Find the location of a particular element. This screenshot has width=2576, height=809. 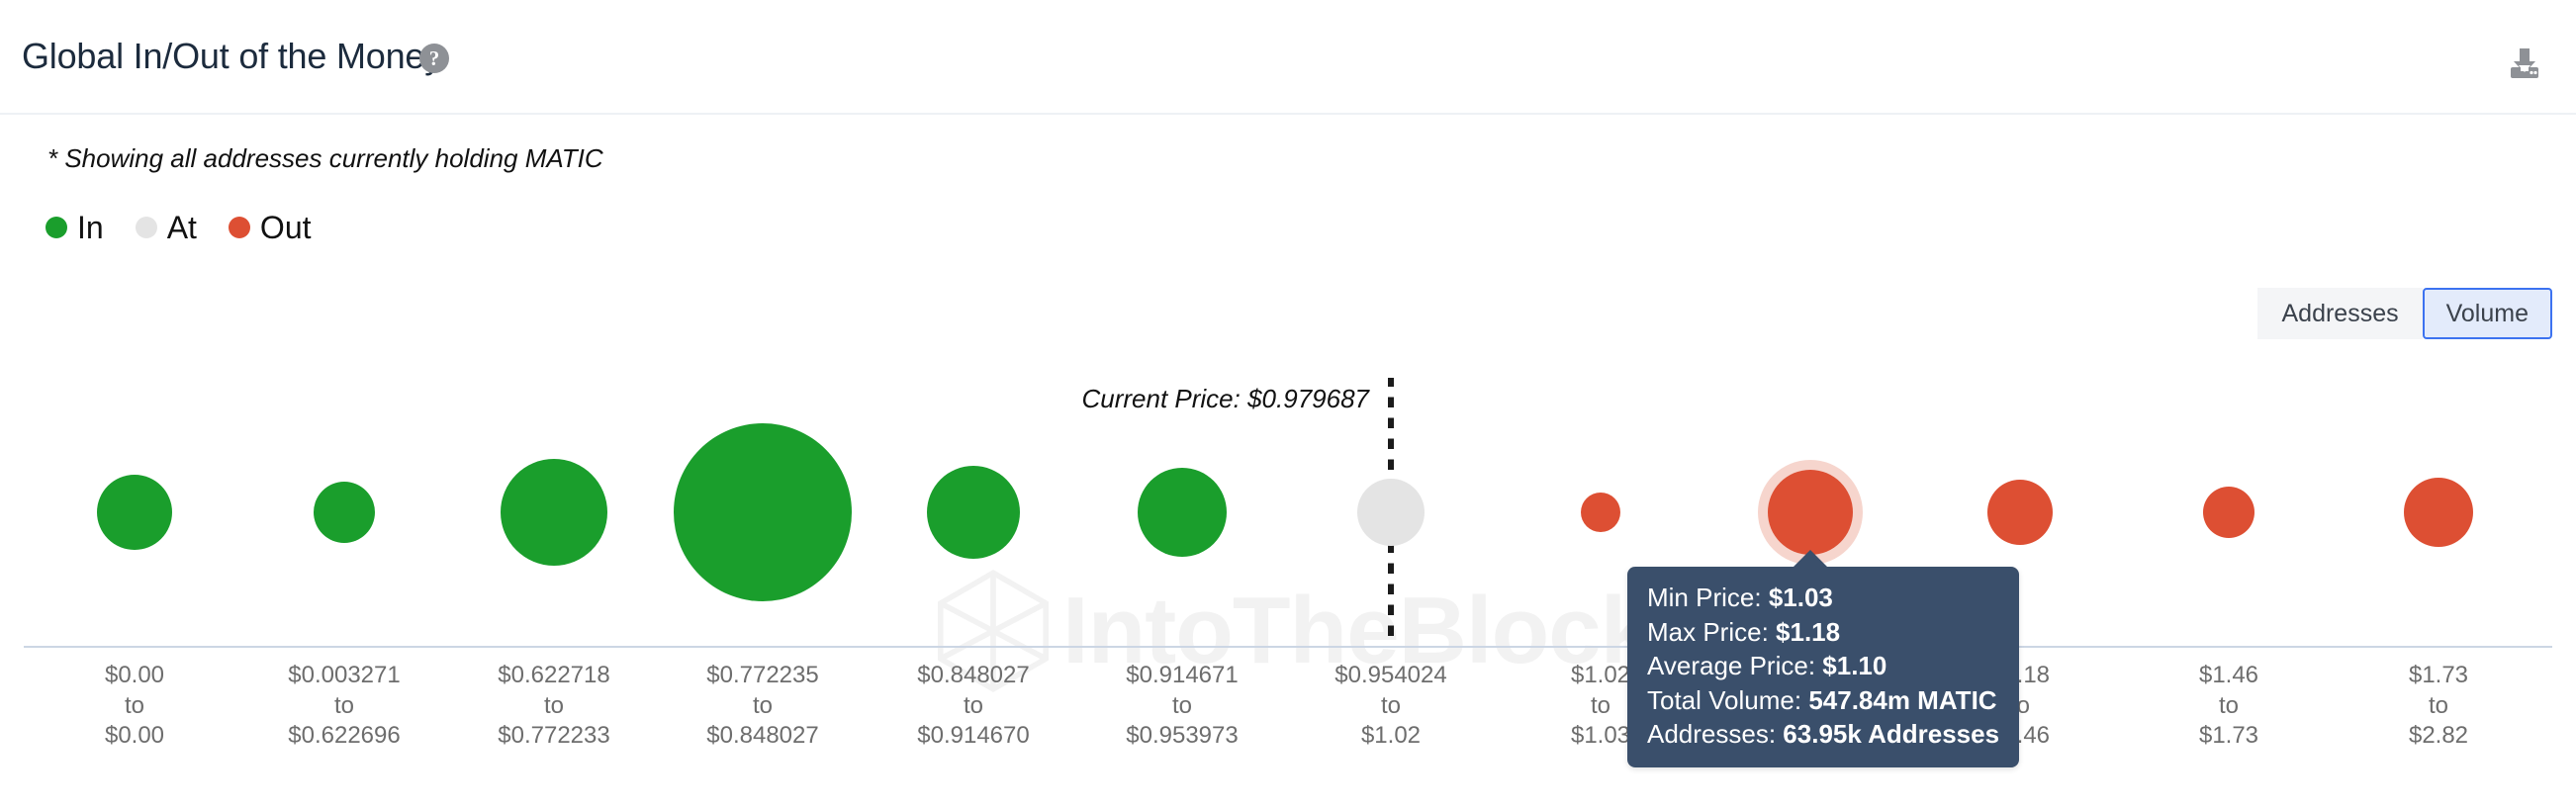

x-tick-label: $0.914671 to $0.953973 is located at coordinates (1182, 706).